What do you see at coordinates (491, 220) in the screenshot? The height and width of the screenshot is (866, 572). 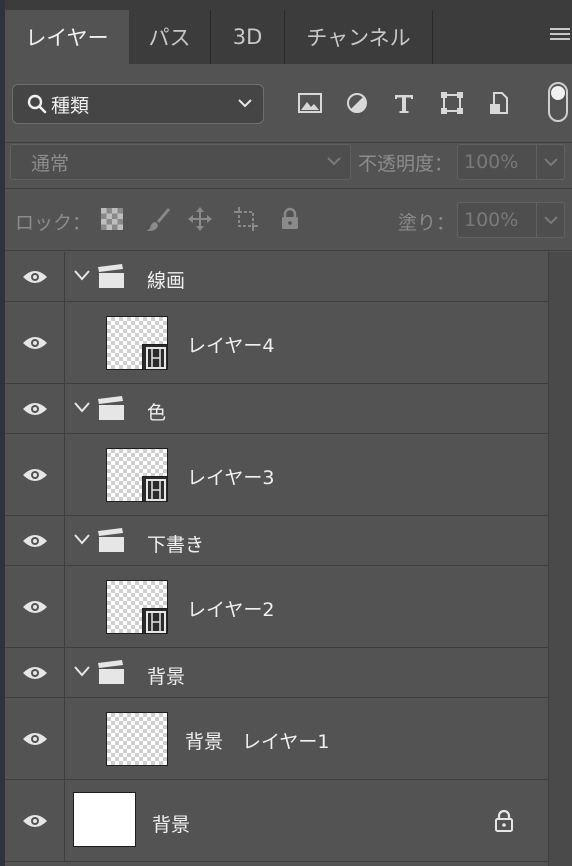 I see `fill-value: 100%` at bounding box center [491, 220].